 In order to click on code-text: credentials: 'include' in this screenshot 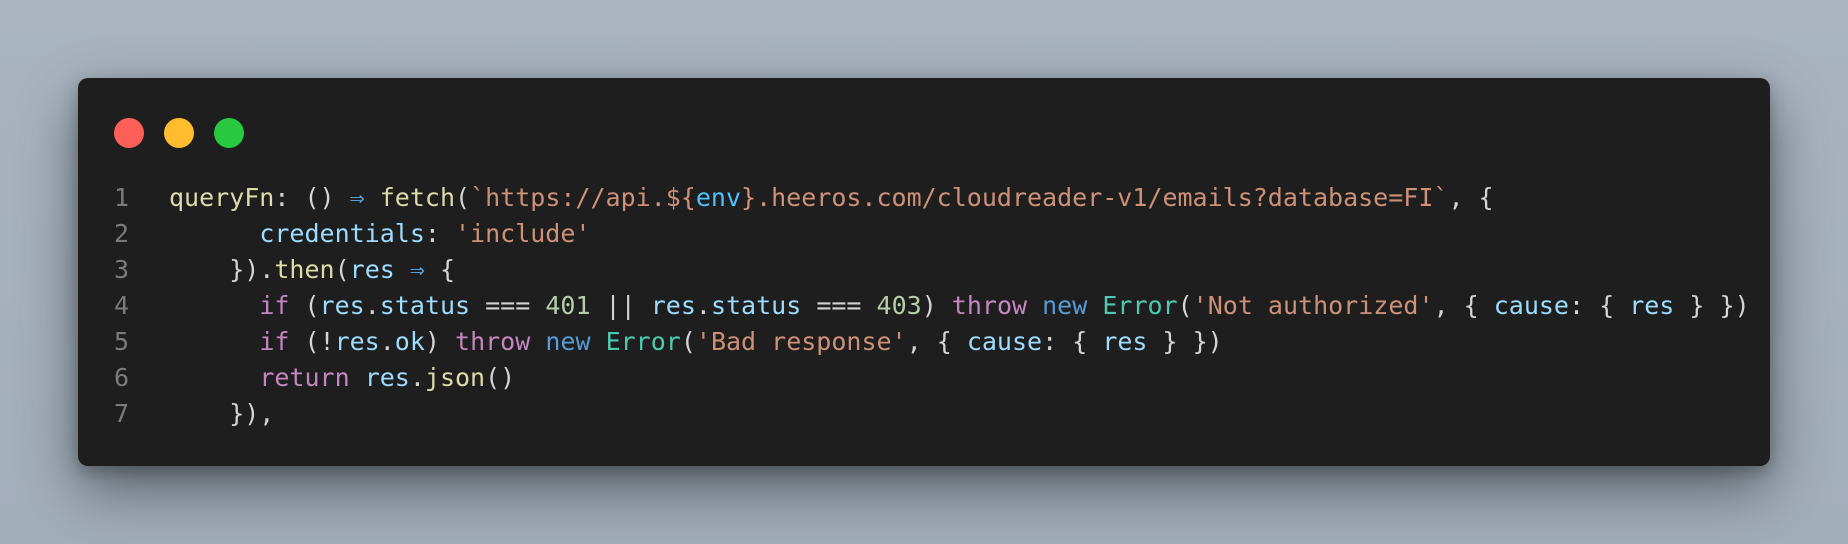, I will do `click(379, 234)`.